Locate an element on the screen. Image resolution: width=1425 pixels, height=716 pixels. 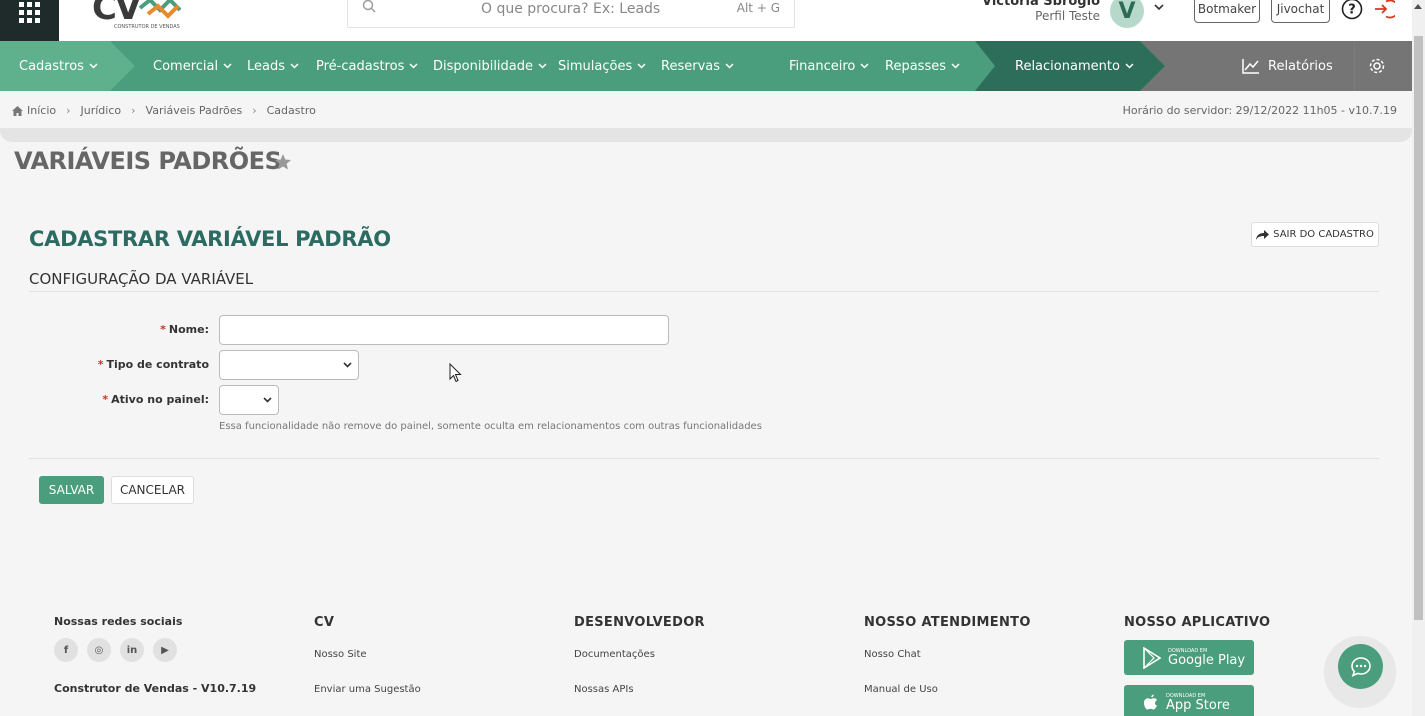
breadcrumb-item: Variáveis Padrões is located at coordinates (194, 110).